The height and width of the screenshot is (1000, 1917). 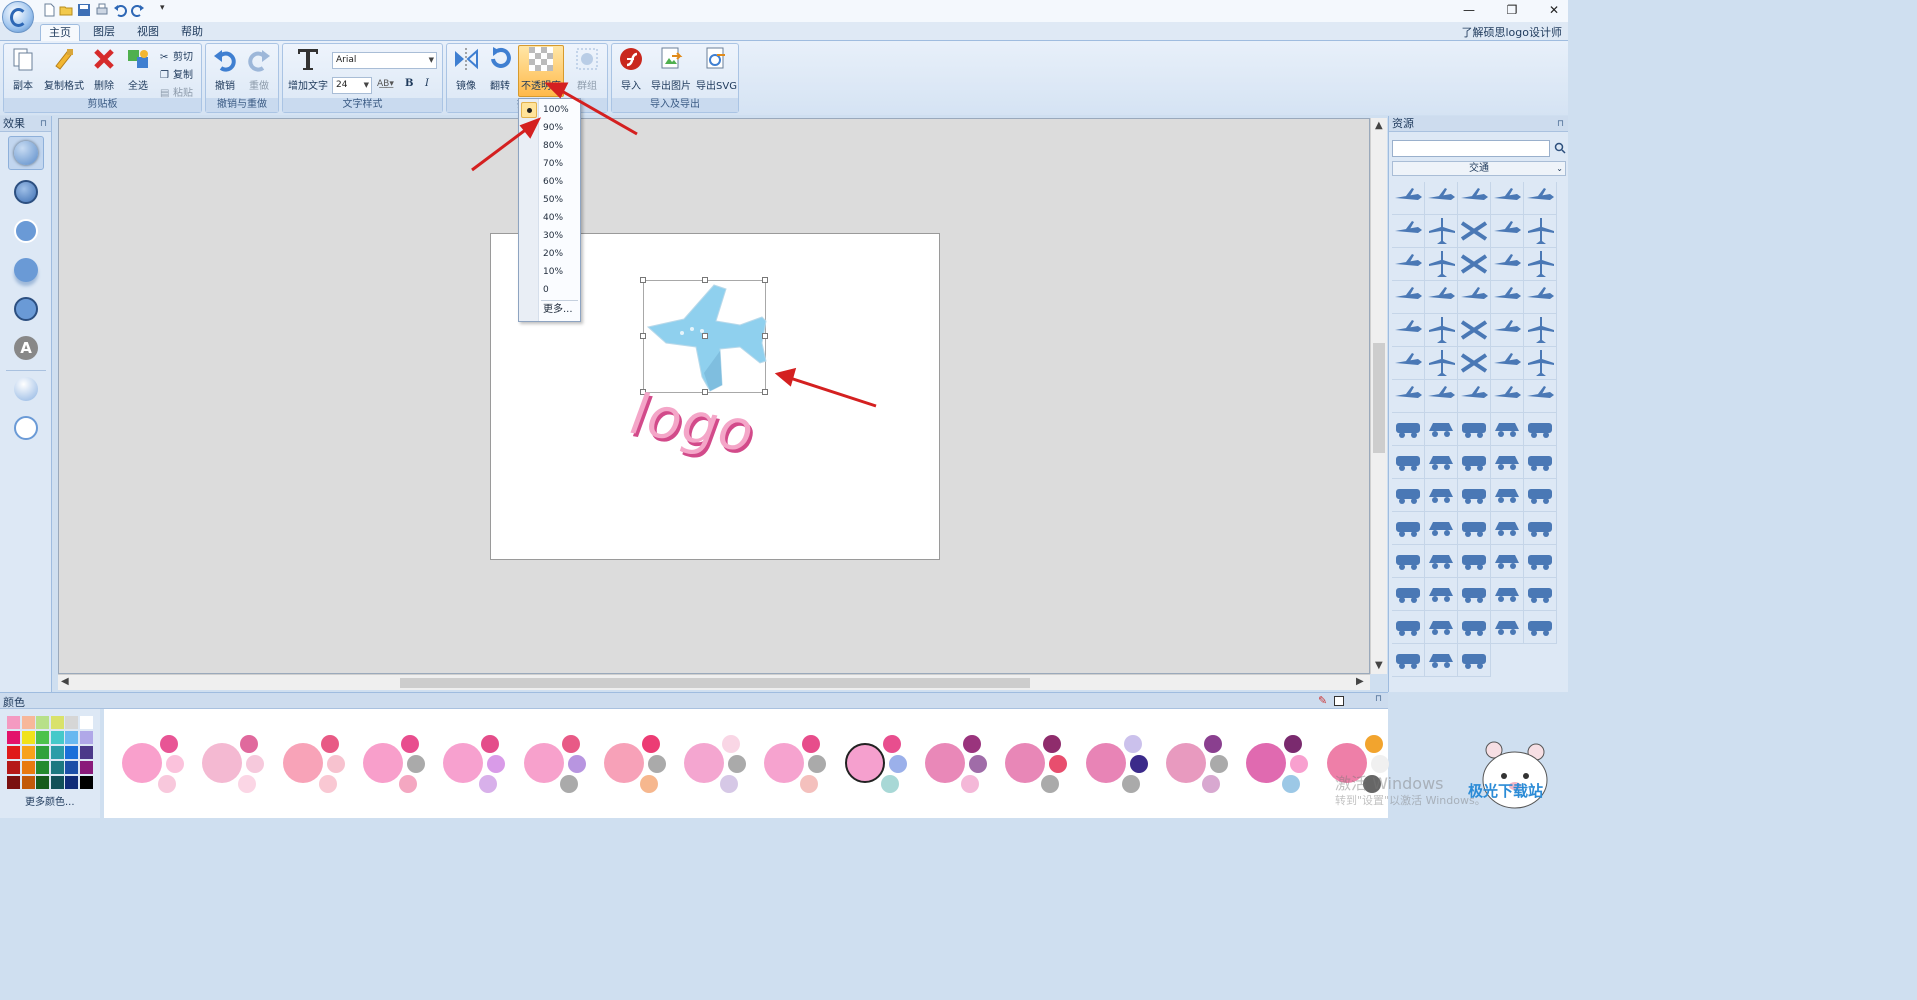 What do you see at coordinates (674, 245) in the screenshot?
I see `annotation-arrows` at bounding box center [674, 245].